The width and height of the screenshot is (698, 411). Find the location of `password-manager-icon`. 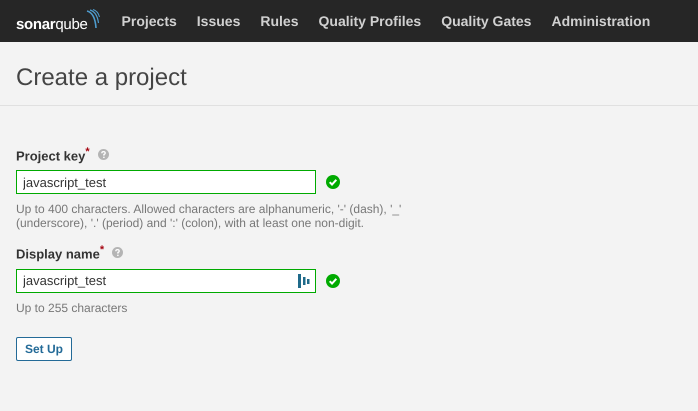

password-manager-icon is located at coordinates (304, 281).